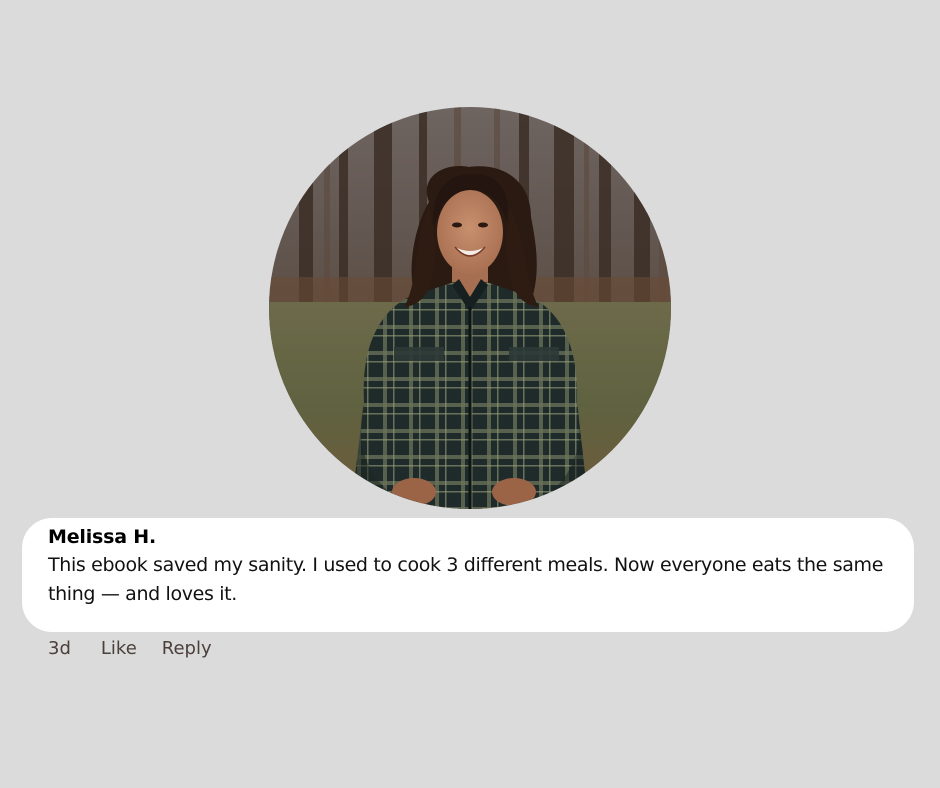 This screenshot has width=940, height=788. I want to click on reply-button: Reply, so click(187, 648).